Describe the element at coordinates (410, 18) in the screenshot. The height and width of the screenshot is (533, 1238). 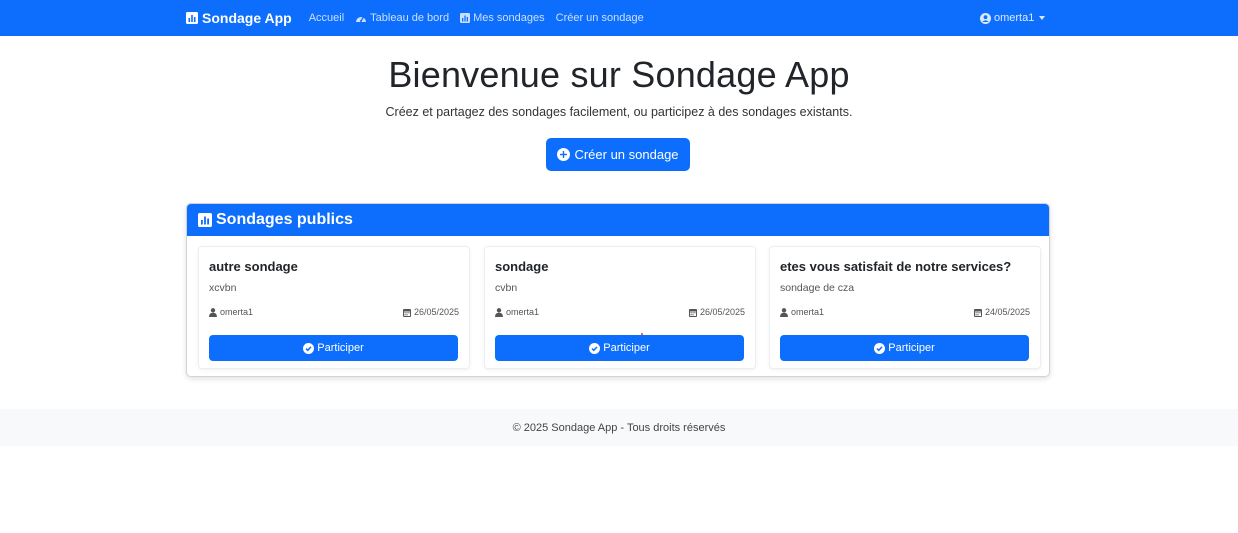
I see `nav-link-label: Tableau de bord` at that location.